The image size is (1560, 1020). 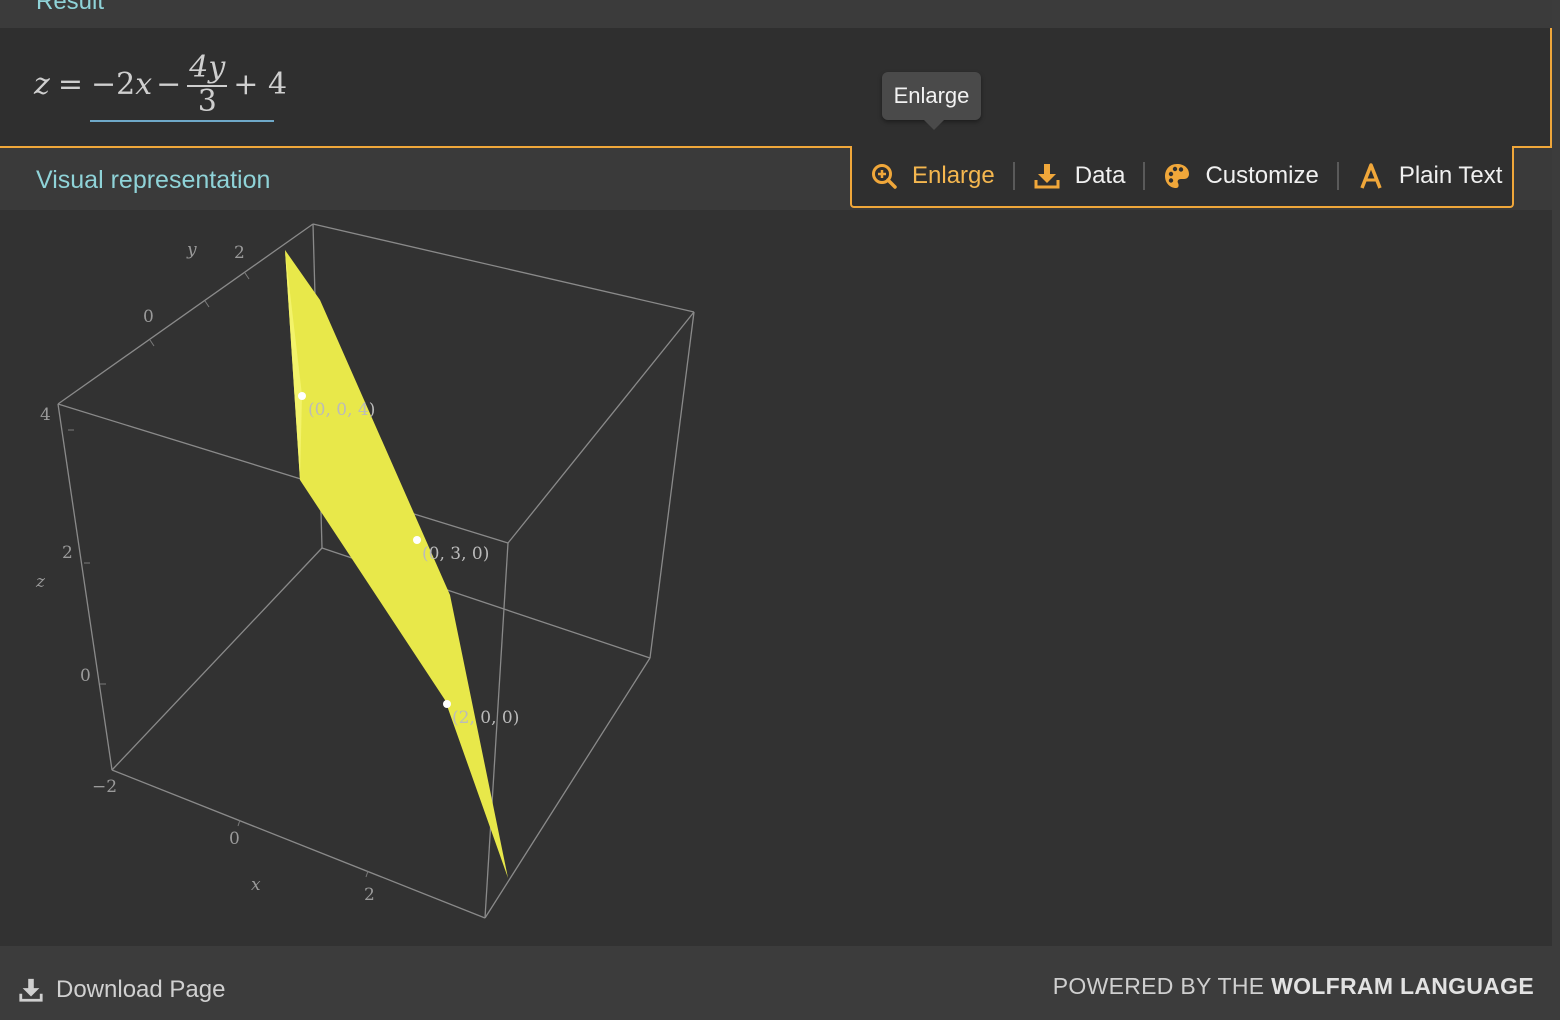 What do you see at coordinates (141, 989) in the screenshot?
I see `download-page-label: Download Page` at bounding box center [141, 989].